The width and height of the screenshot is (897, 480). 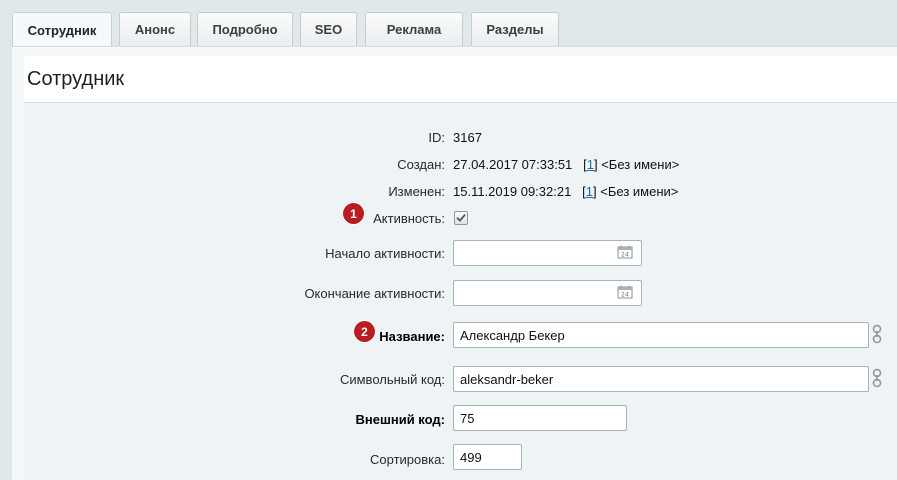 What do you see at coordinates (547, 253) in the screenshot?
I see `active-from-input` at bounding box center [547, 253].